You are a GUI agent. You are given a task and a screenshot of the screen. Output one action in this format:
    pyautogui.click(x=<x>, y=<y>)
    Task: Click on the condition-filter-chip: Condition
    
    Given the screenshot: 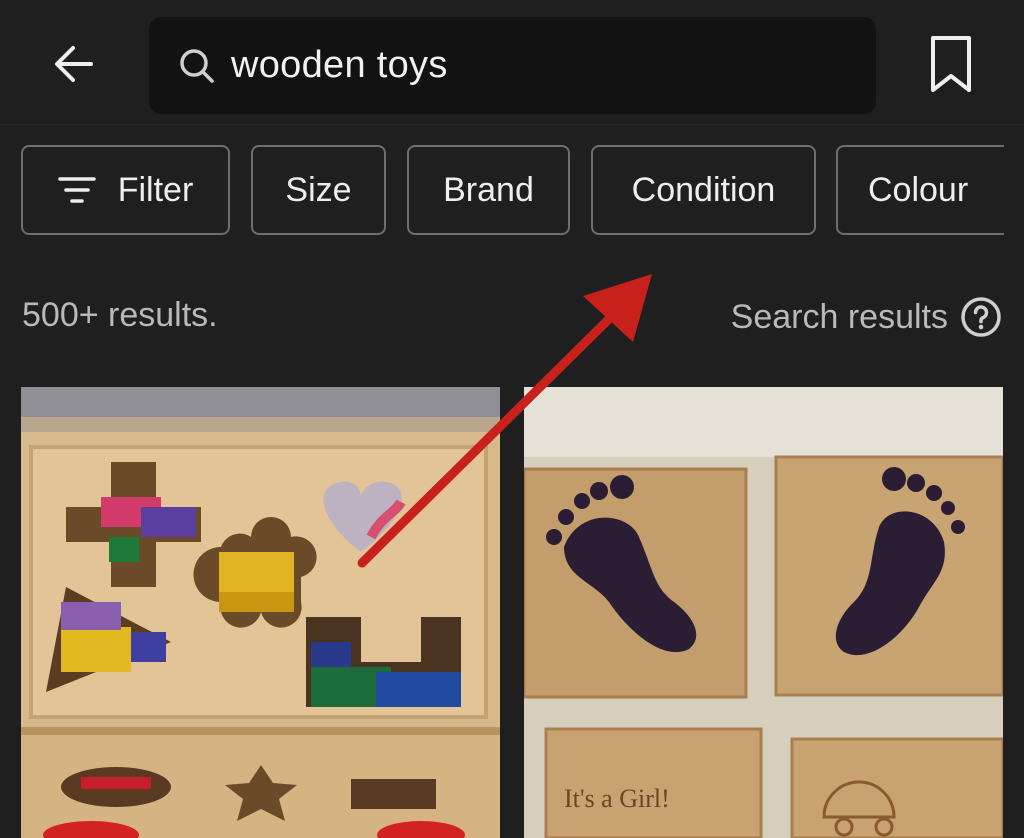 What is the action you would take?
    pyautogui.click(x=703, y=190)
    